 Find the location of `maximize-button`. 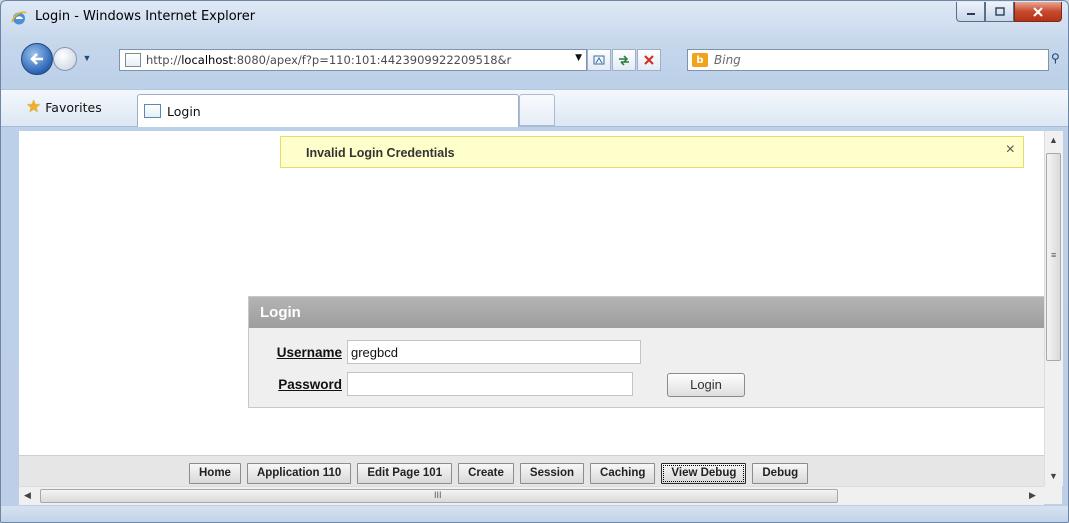

maximize-button is located at coordinates (999, 12).